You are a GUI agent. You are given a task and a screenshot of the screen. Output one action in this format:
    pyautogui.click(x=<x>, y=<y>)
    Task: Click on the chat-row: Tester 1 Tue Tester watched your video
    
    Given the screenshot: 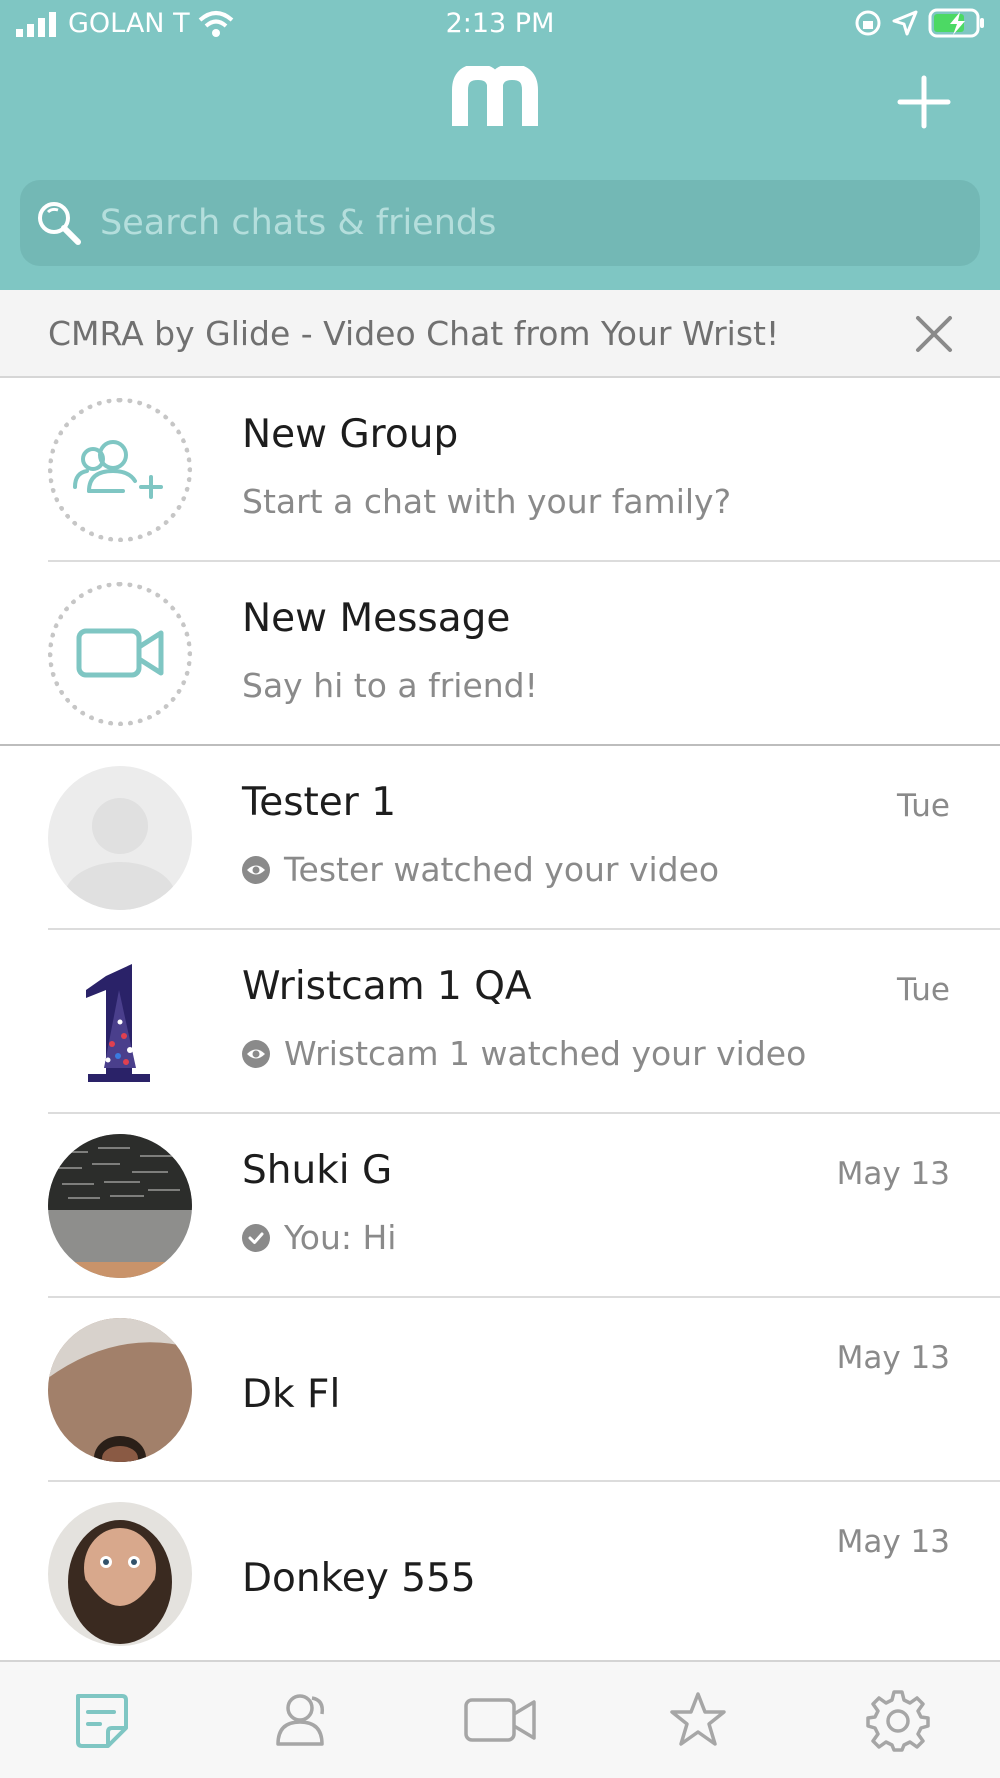 What is the action you would take?
    pyautogui.click(x=500, y=838)
    